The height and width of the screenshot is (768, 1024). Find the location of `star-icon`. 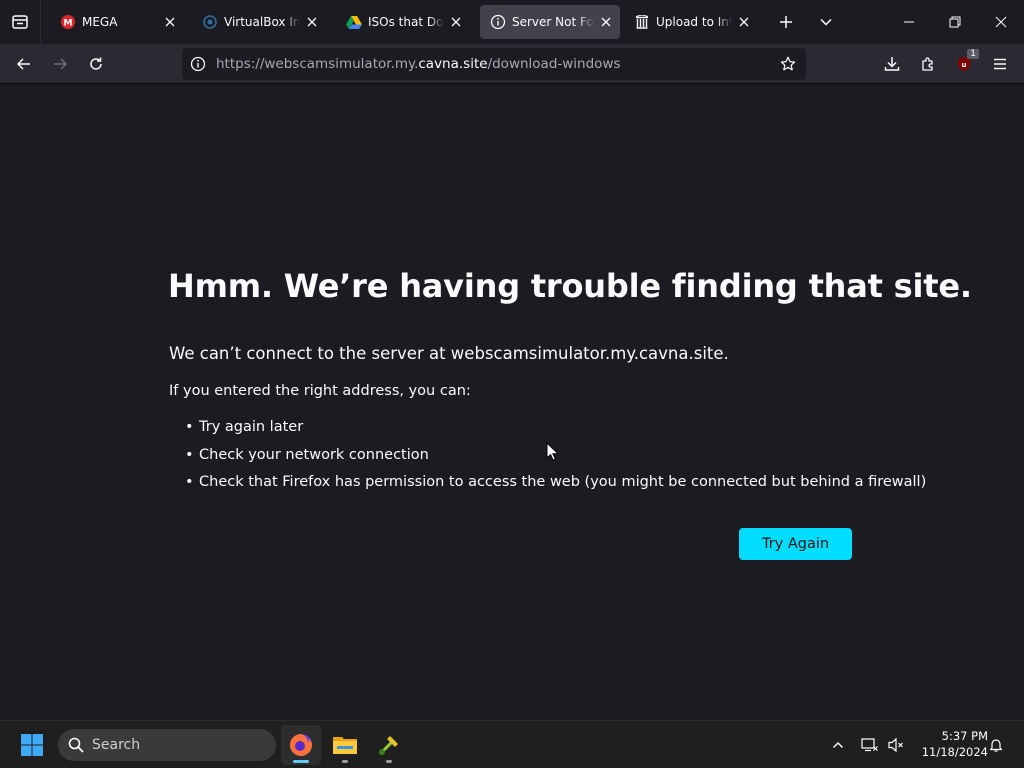

star-icon is located at coordinates (788, 63).